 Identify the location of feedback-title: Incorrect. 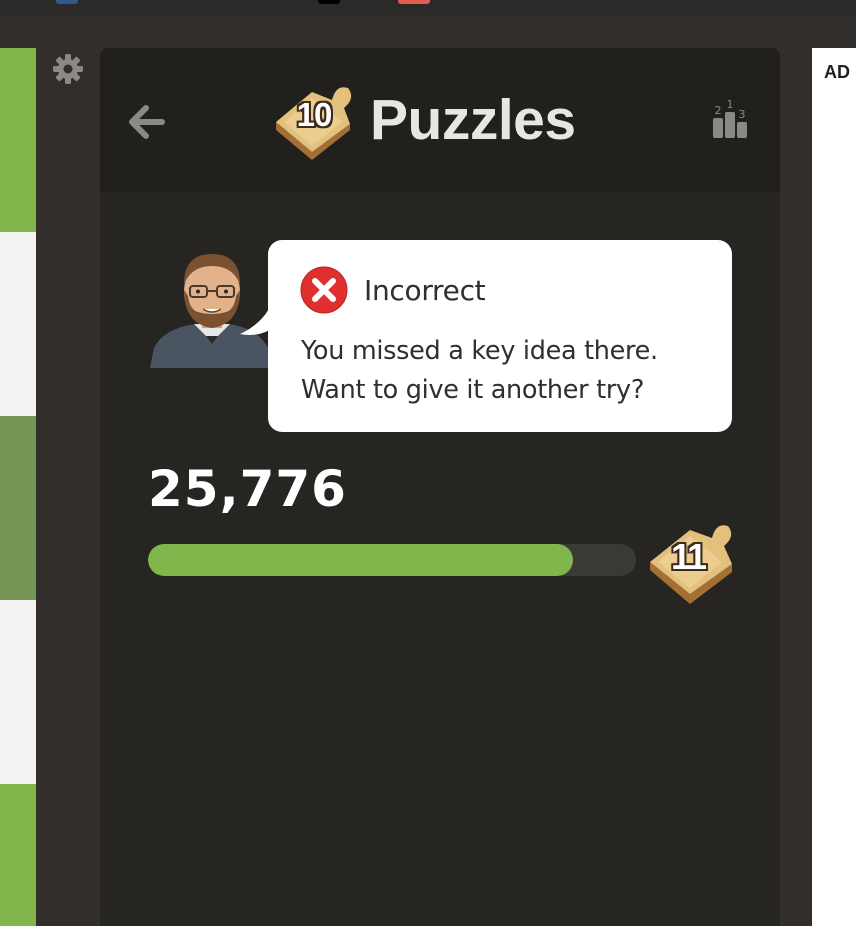
(425, 290).